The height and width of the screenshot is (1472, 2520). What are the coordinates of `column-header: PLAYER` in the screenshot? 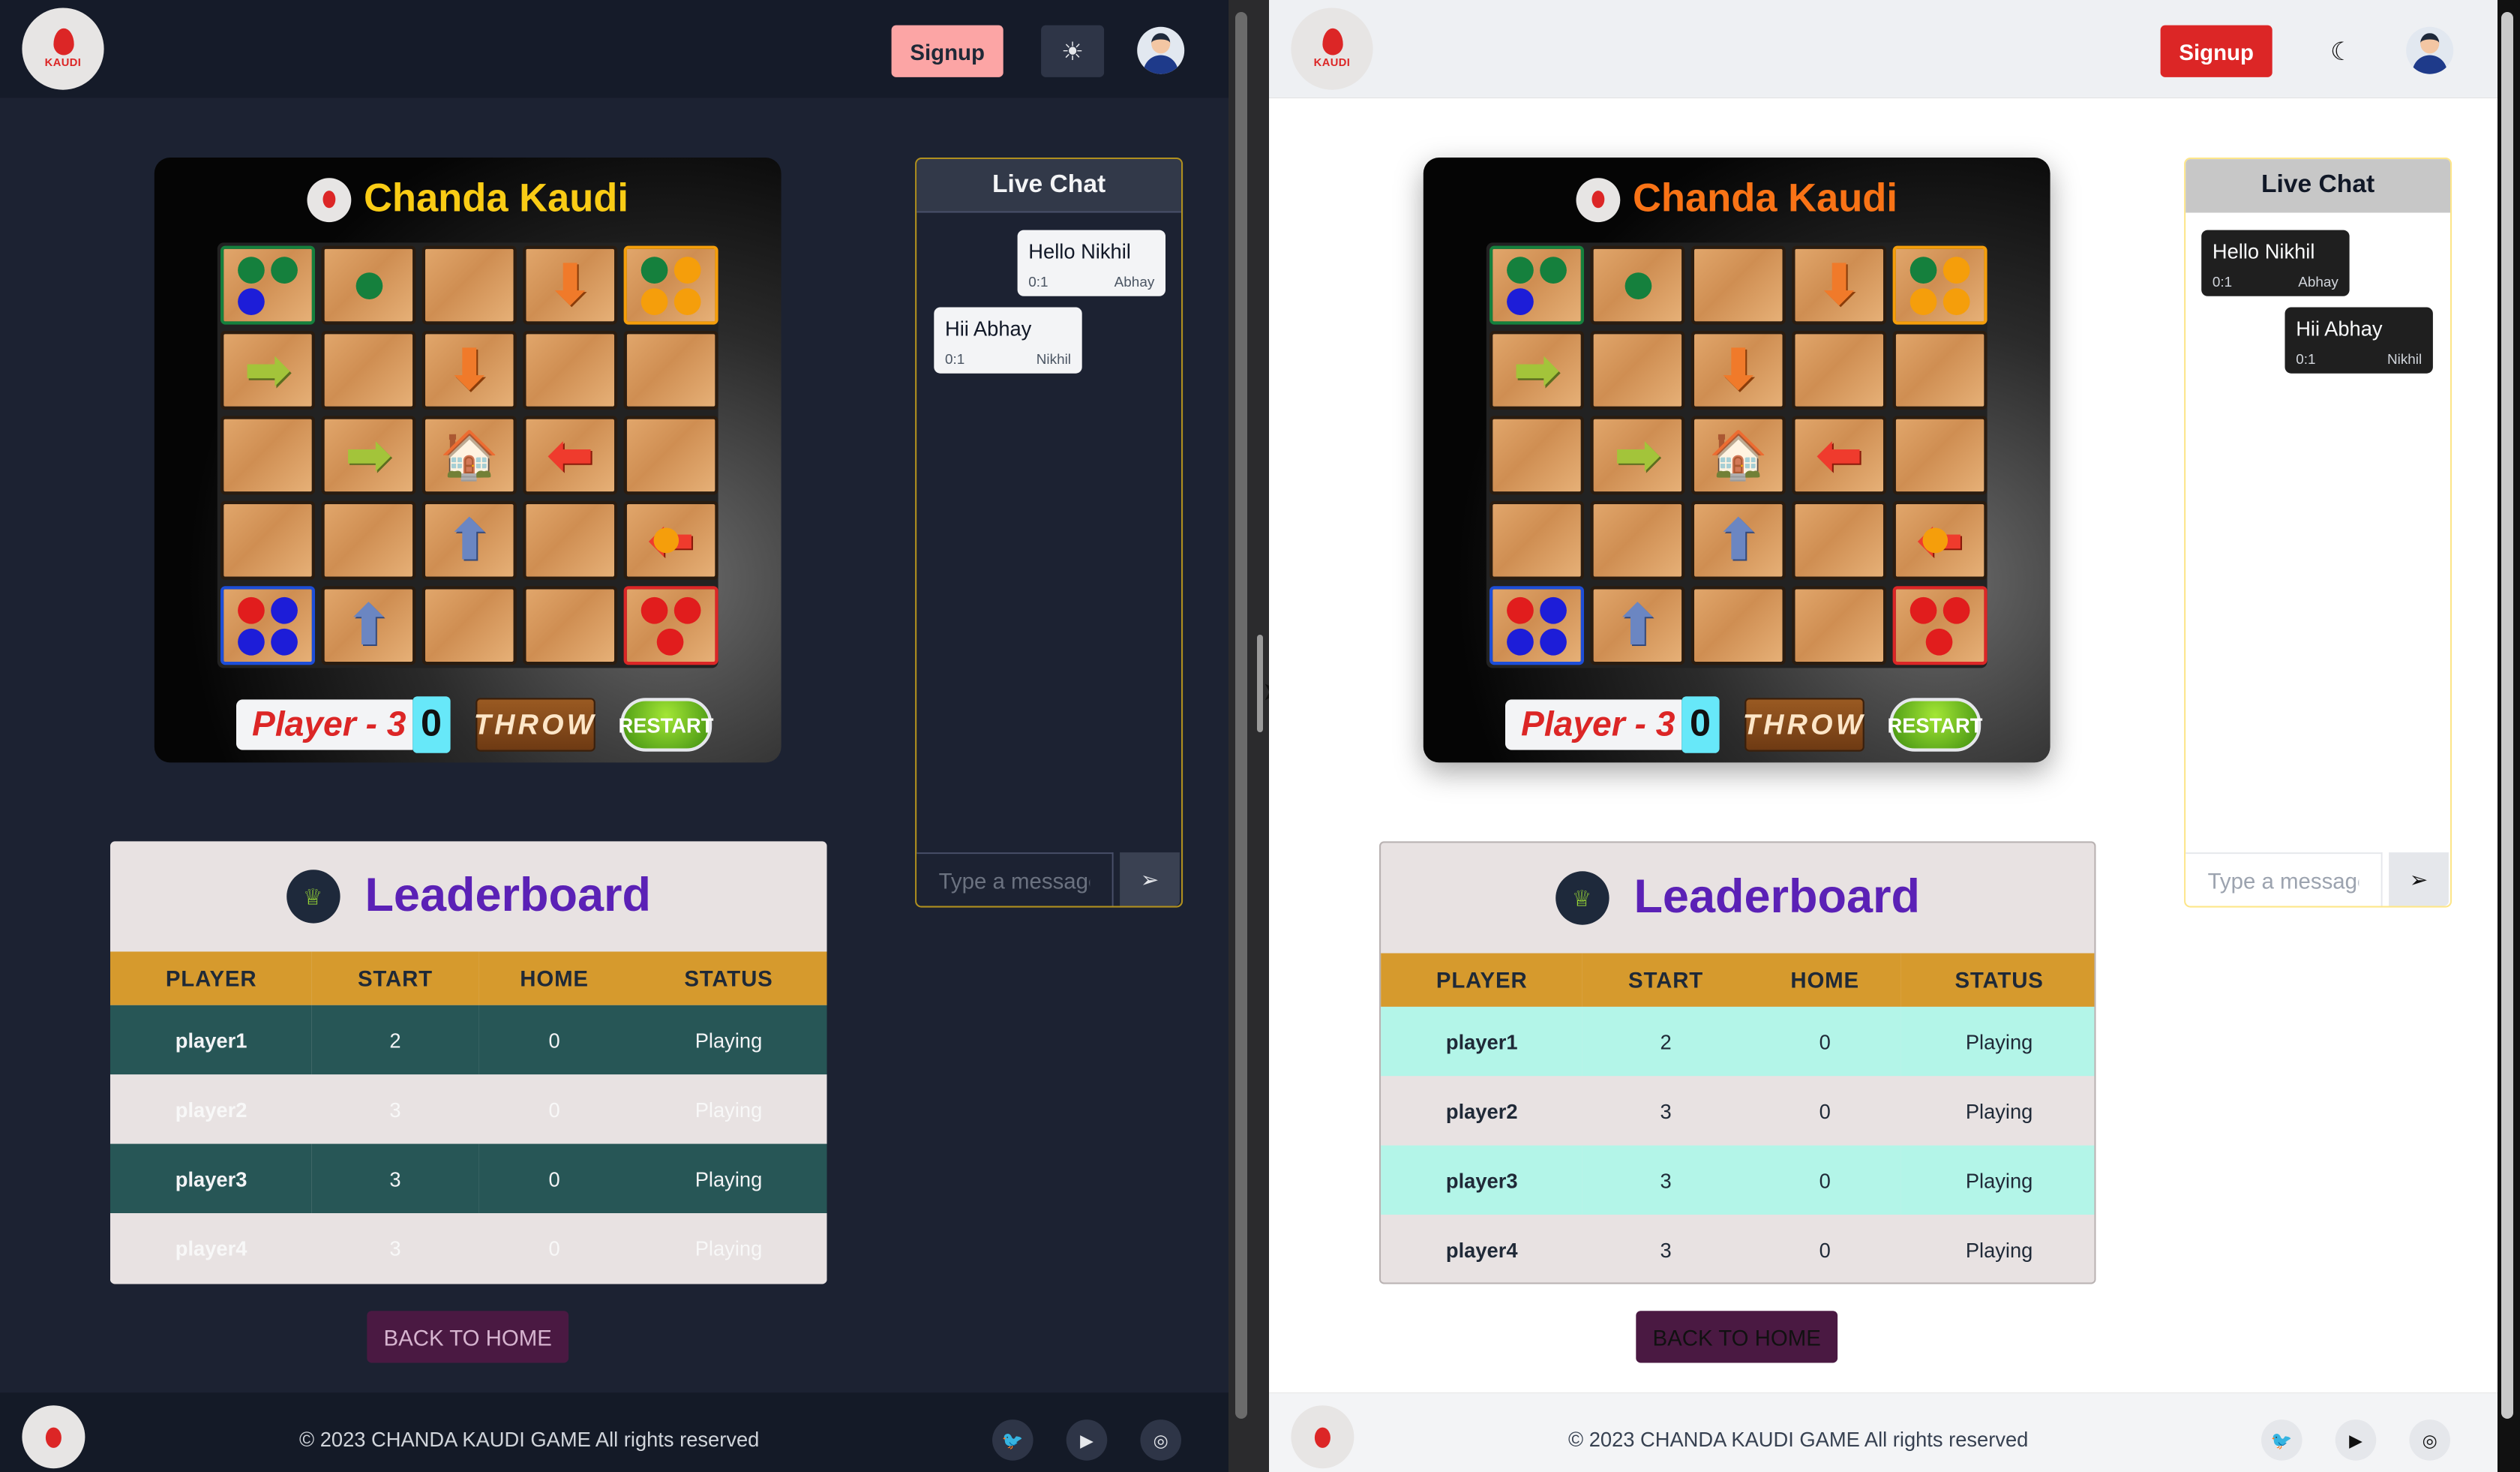 It's located at (1482, 980).